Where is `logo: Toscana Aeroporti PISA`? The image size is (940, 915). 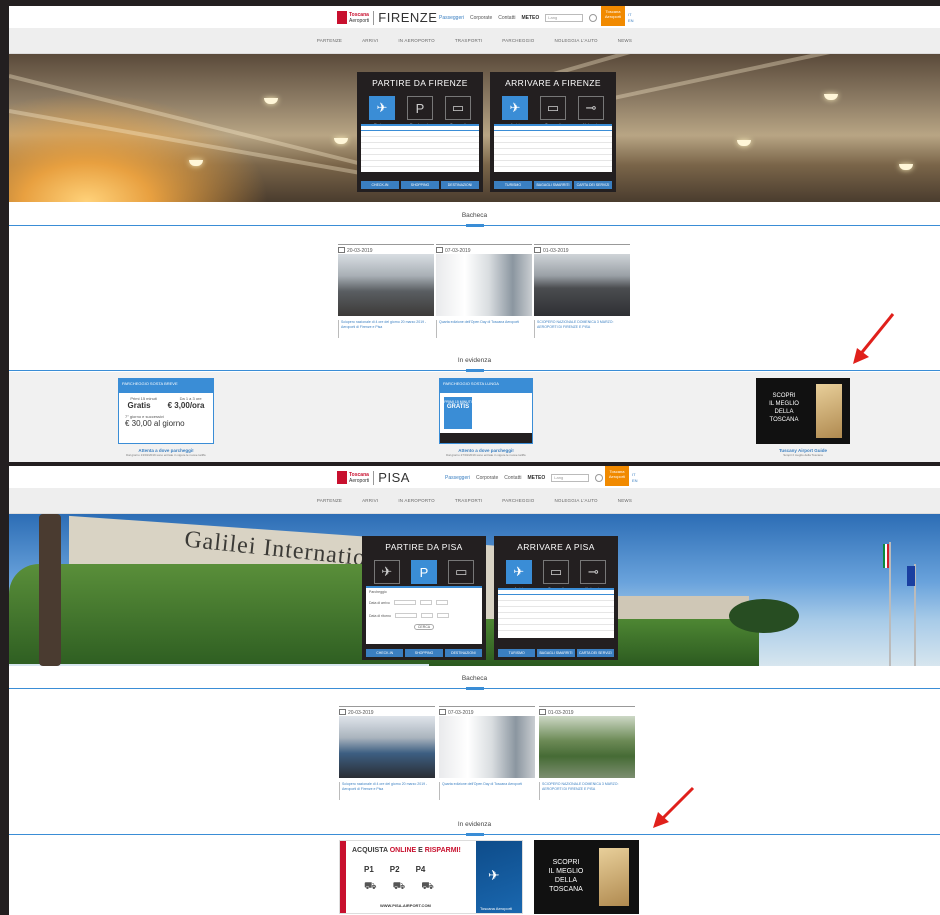
logo: Toscana Aeroporti PISA is located at coordinates (373, 477).